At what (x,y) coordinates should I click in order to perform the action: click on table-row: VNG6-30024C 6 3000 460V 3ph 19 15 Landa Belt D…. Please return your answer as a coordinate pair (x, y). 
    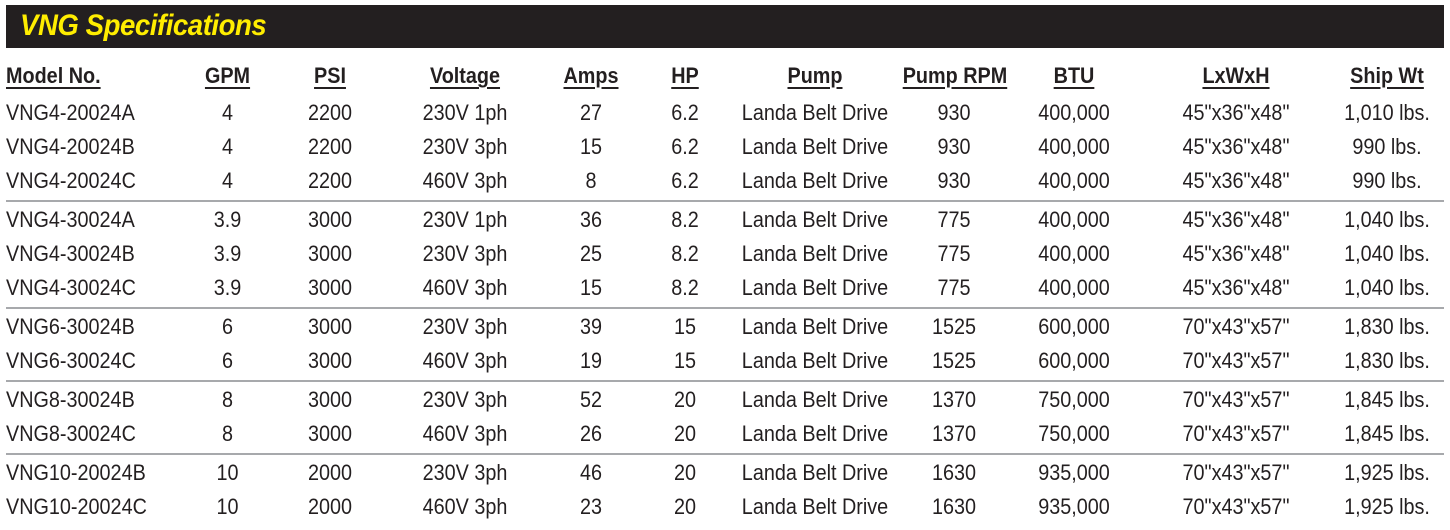
    Looking at the image, I should click on (725, 361).